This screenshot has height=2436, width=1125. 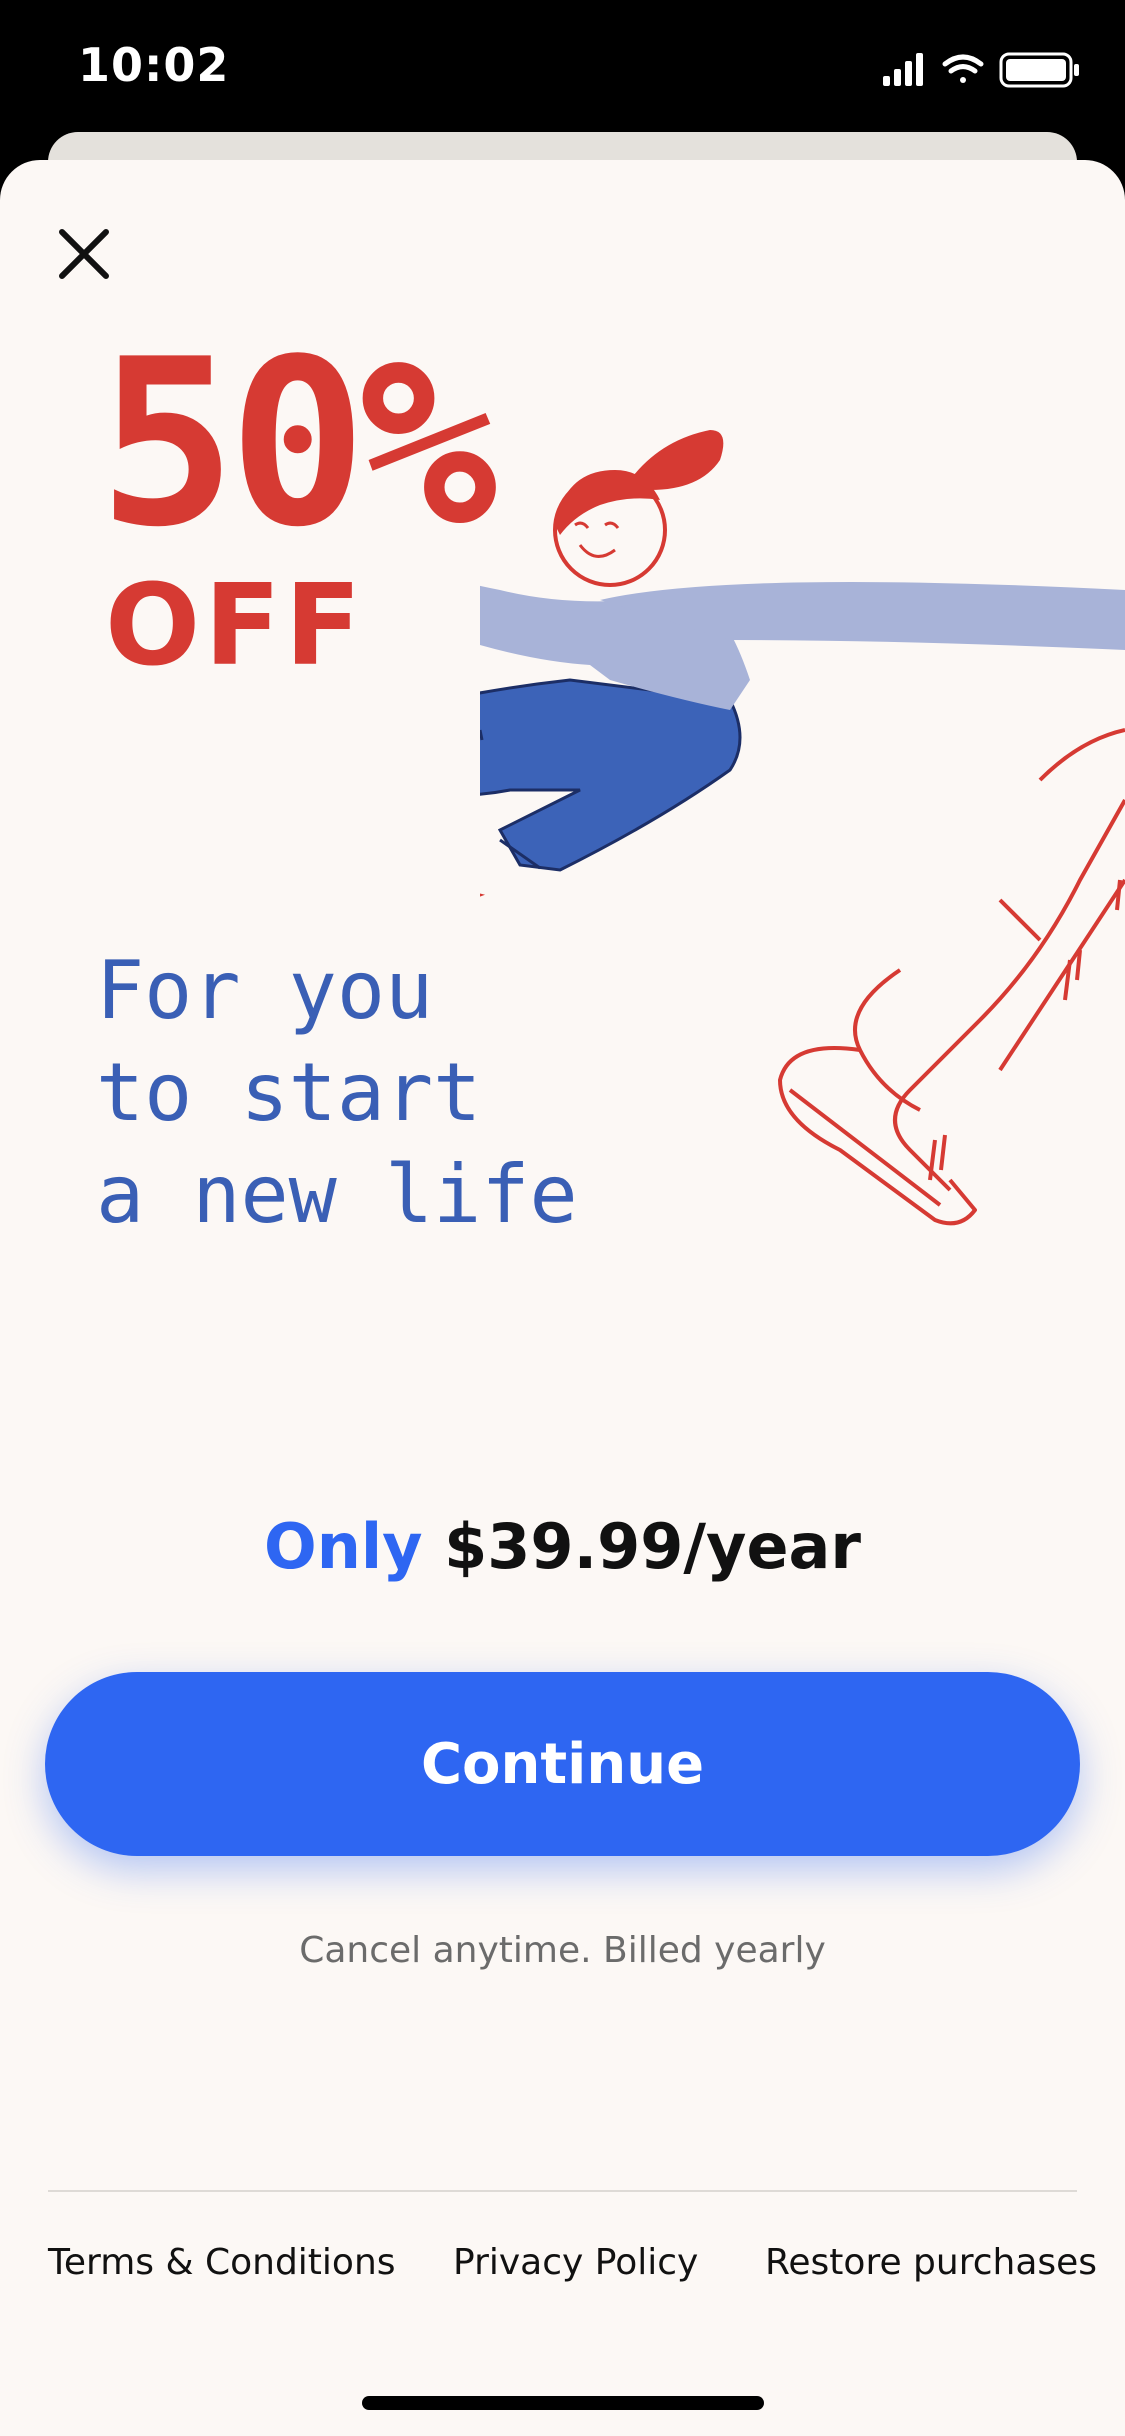 I want to click on battery-icon, so click(x=1039, y=70).